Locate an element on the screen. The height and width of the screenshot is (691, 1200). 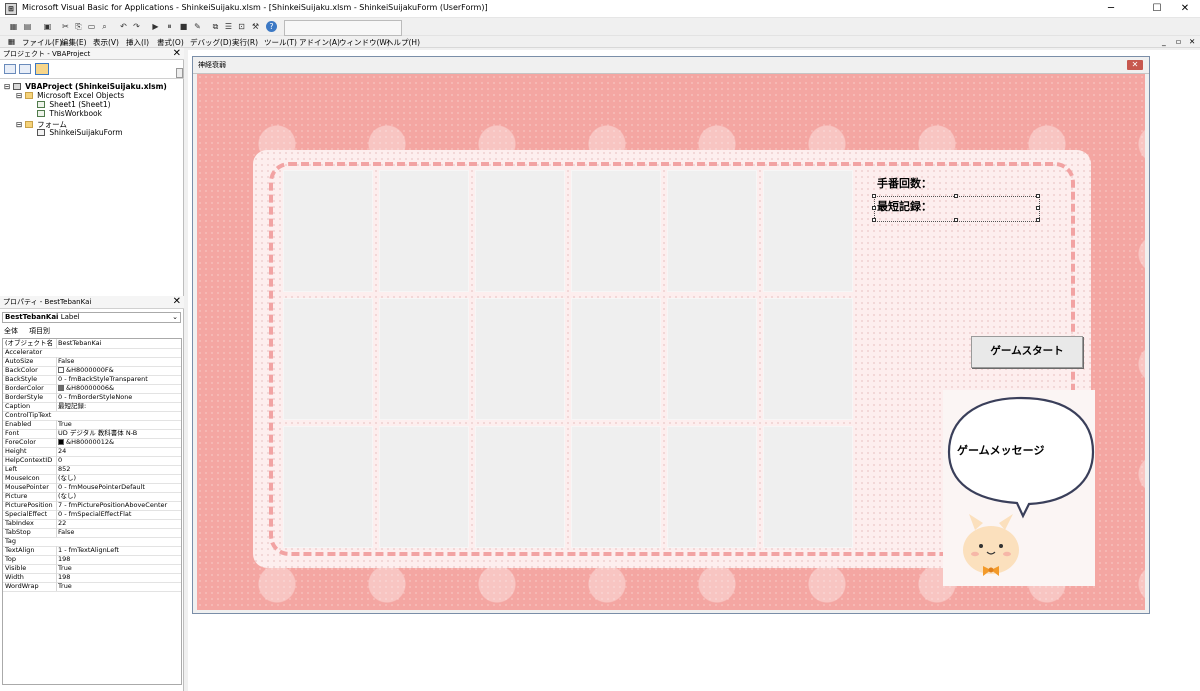
tree-item-sheet1: Sheet1 (Sheet1) is located at coordinates (74, 104).